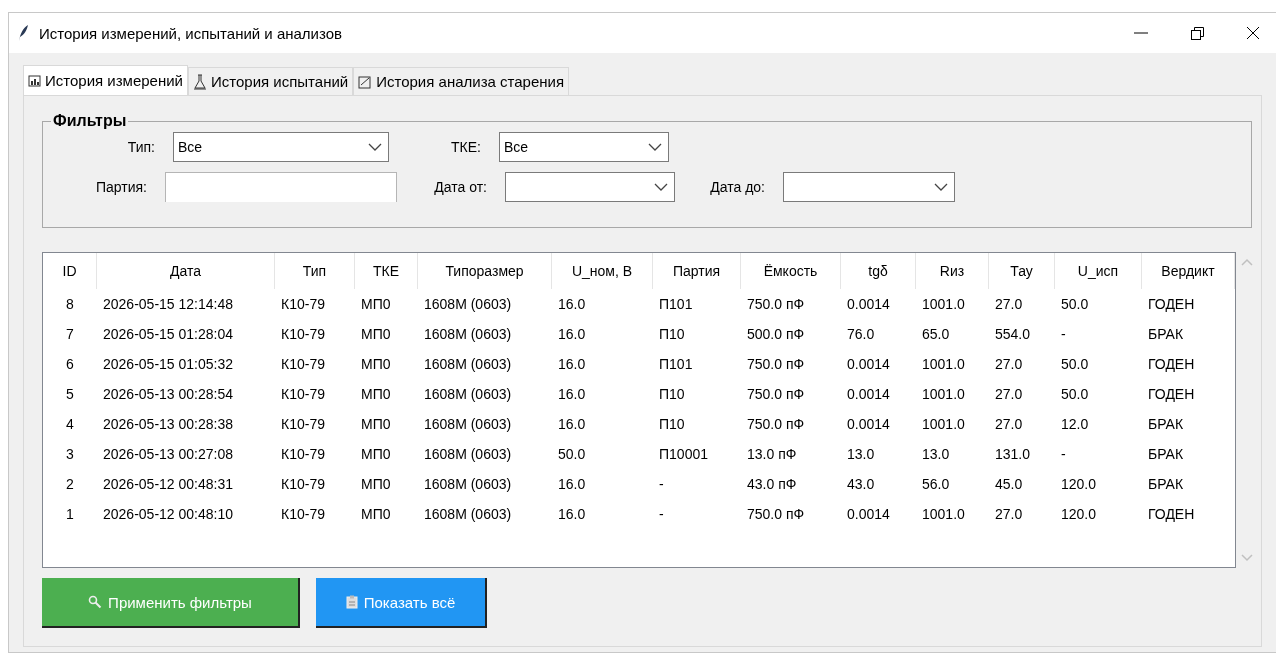  What do you see at coordinates (95, 602) in the screenshot?
I see `search-icon` at bounding box center [95, 602].